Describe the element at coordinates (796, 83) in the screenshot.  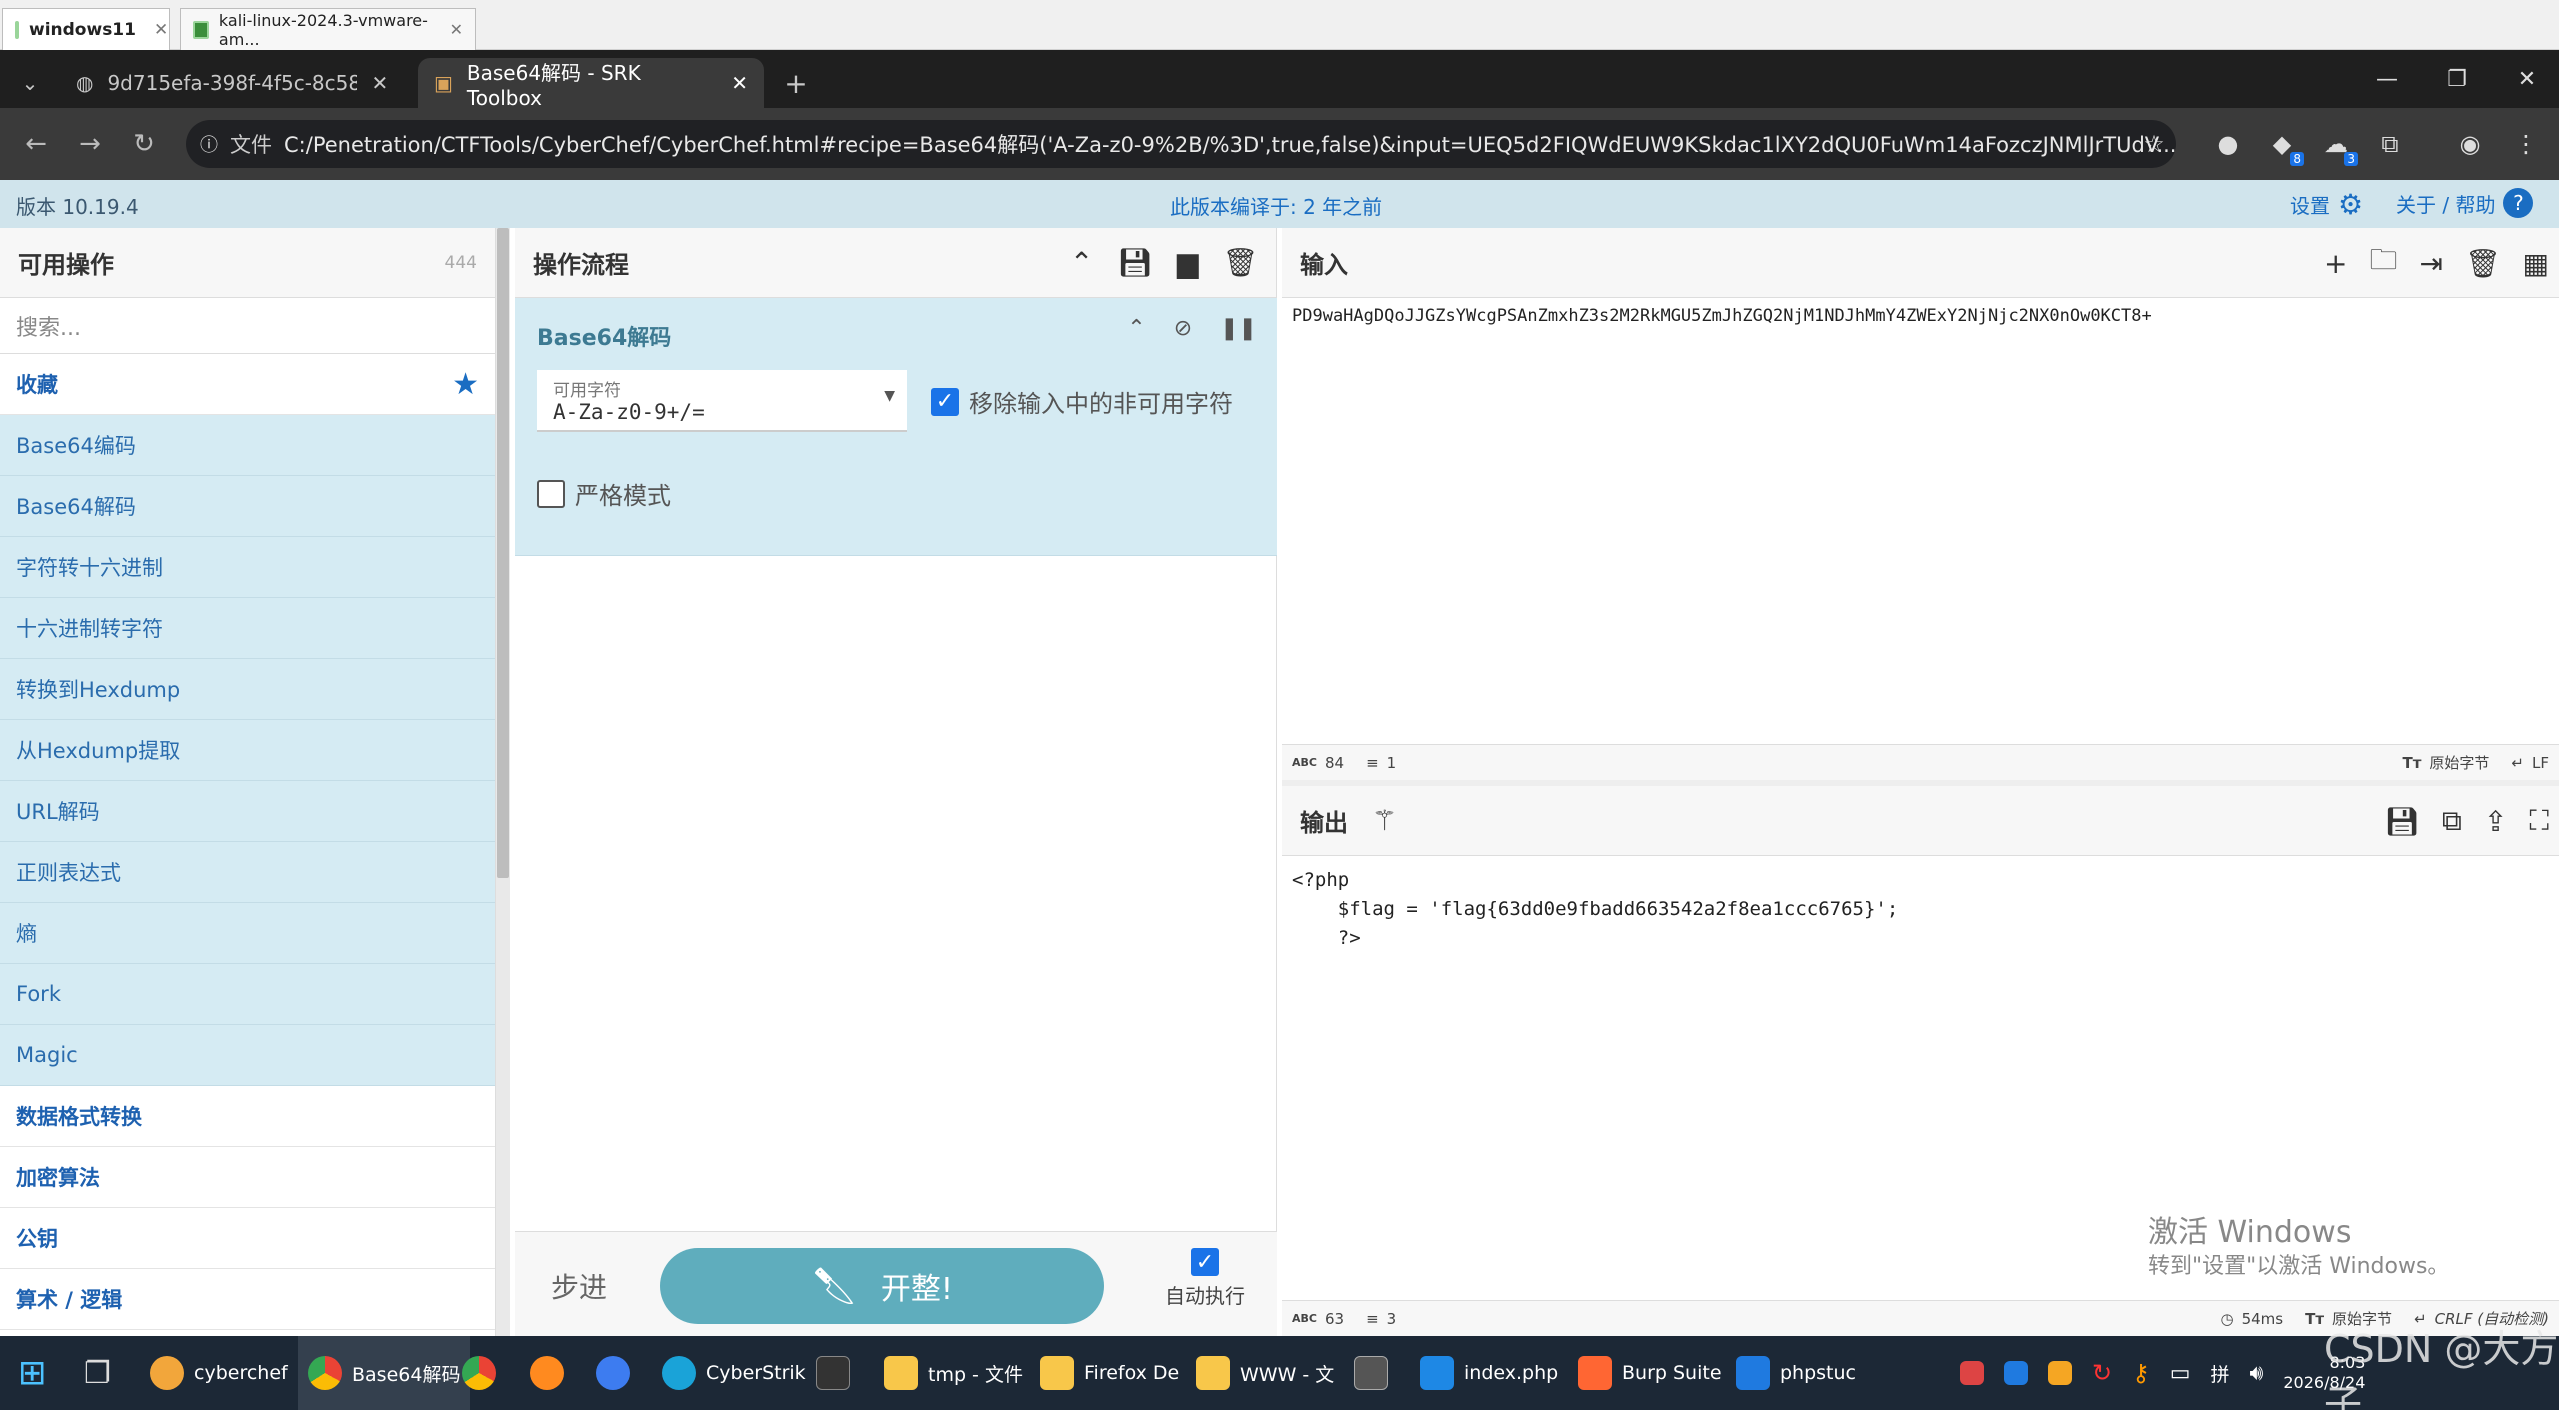
I see `new-tab-button: +` at that location.